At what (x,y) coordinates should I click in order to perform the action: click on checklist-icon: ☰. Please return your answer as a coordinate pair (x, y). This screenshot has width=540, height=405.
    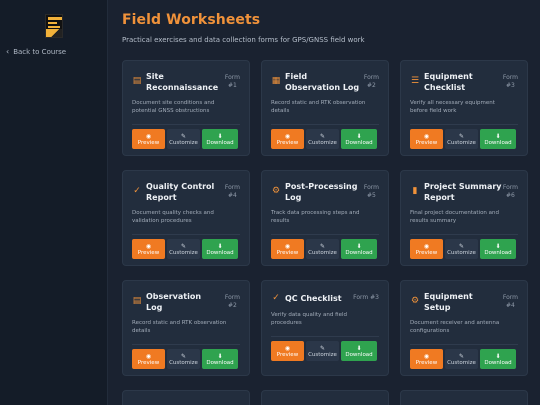
    Looking at the image, I should click on (415, 81).